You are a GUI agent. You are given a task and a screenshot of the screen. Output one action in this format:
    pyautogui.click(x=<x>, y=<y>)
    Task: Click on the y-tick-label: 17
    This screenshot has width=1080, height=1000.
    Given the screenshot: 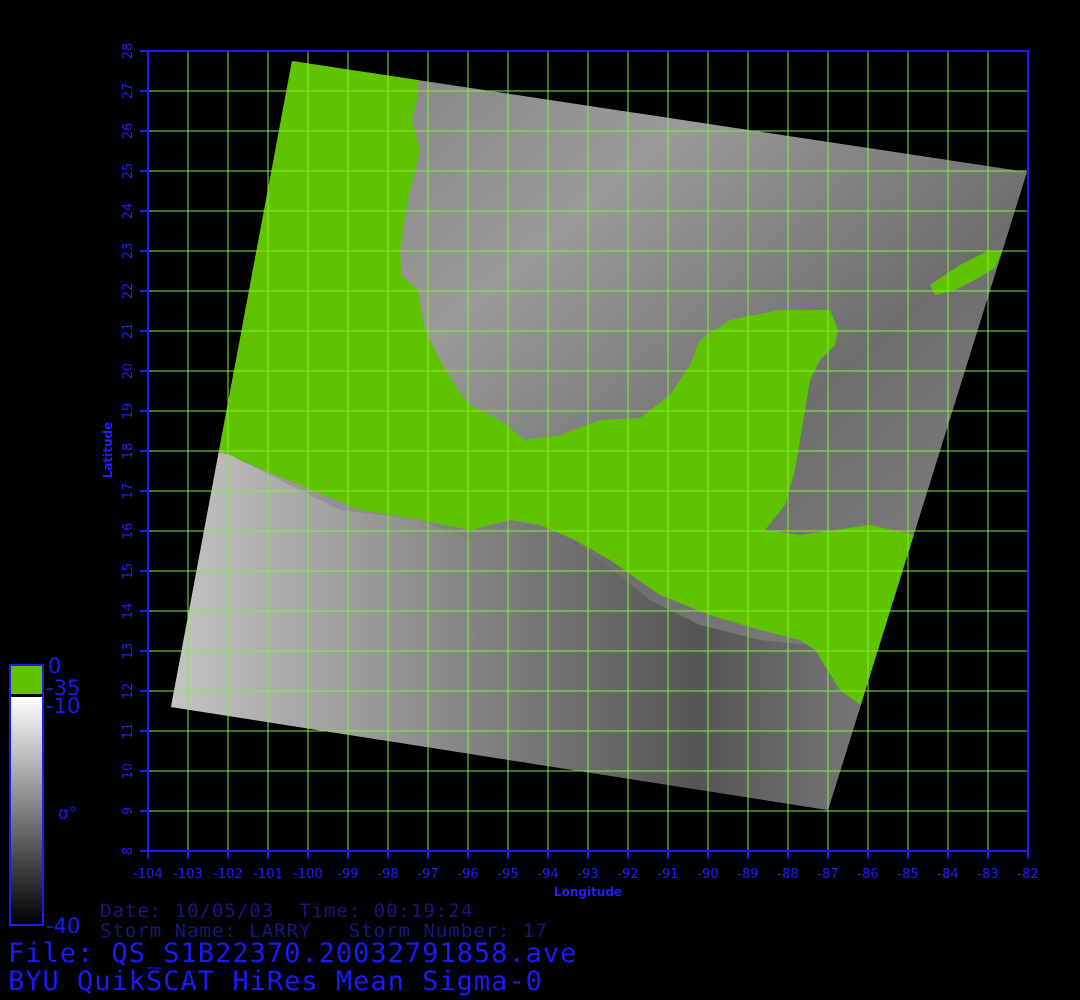 What is the action you would take?
    pyautogui.click(x=128, y=491)
    